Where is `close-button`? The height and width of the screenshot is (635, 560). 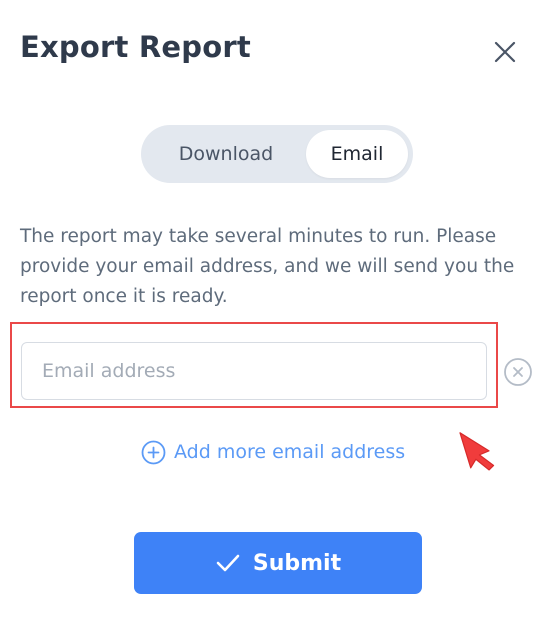
close-button is located at coordinates (505, 53).